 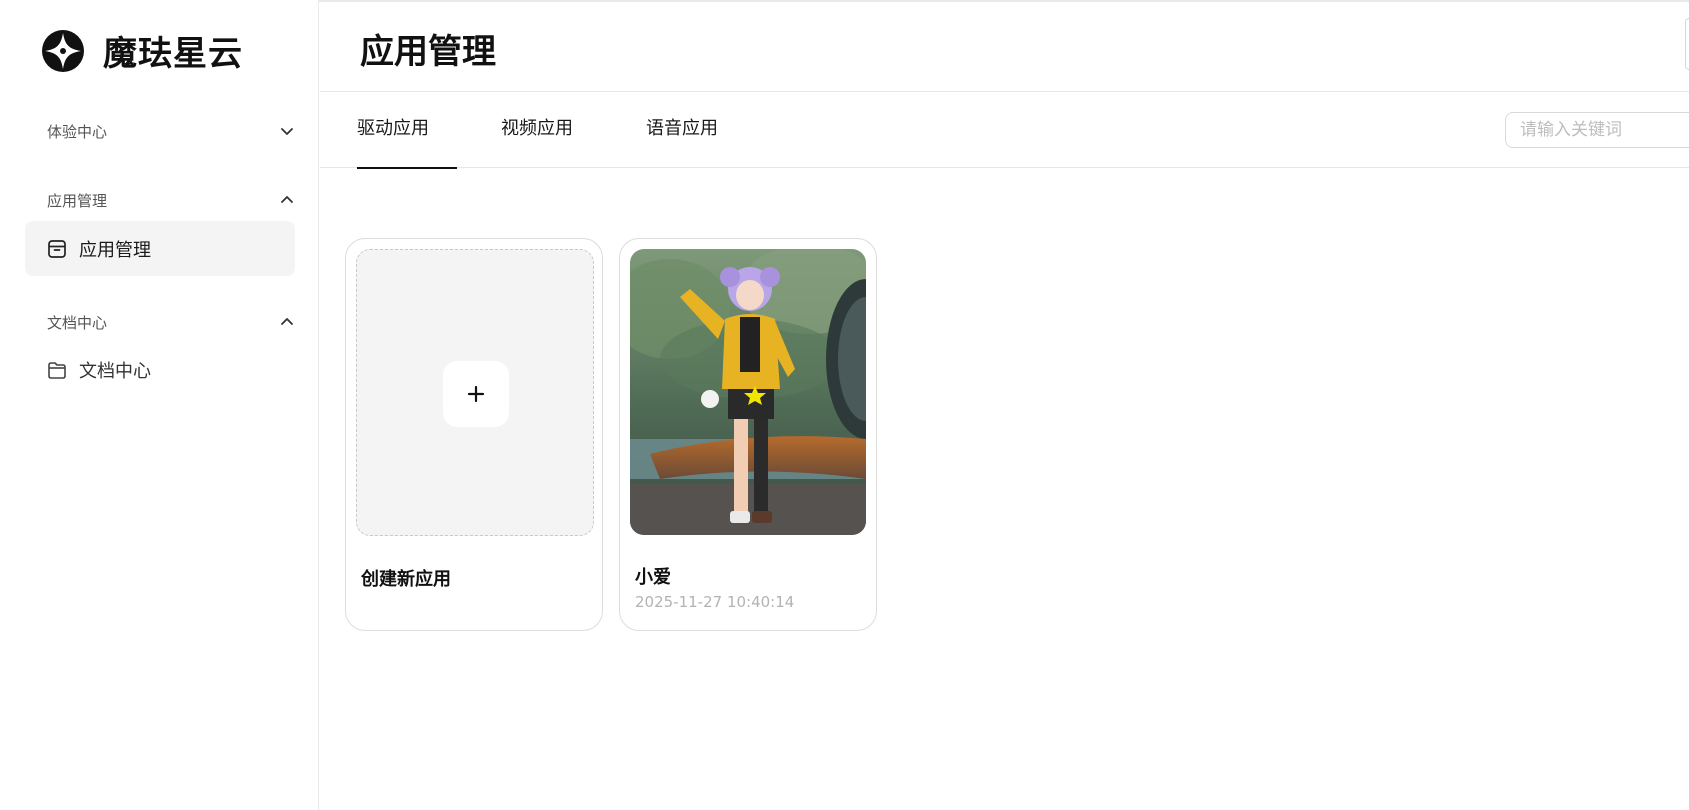 I want to click on page-header: 应用管理, so click(x=1004, y=46).